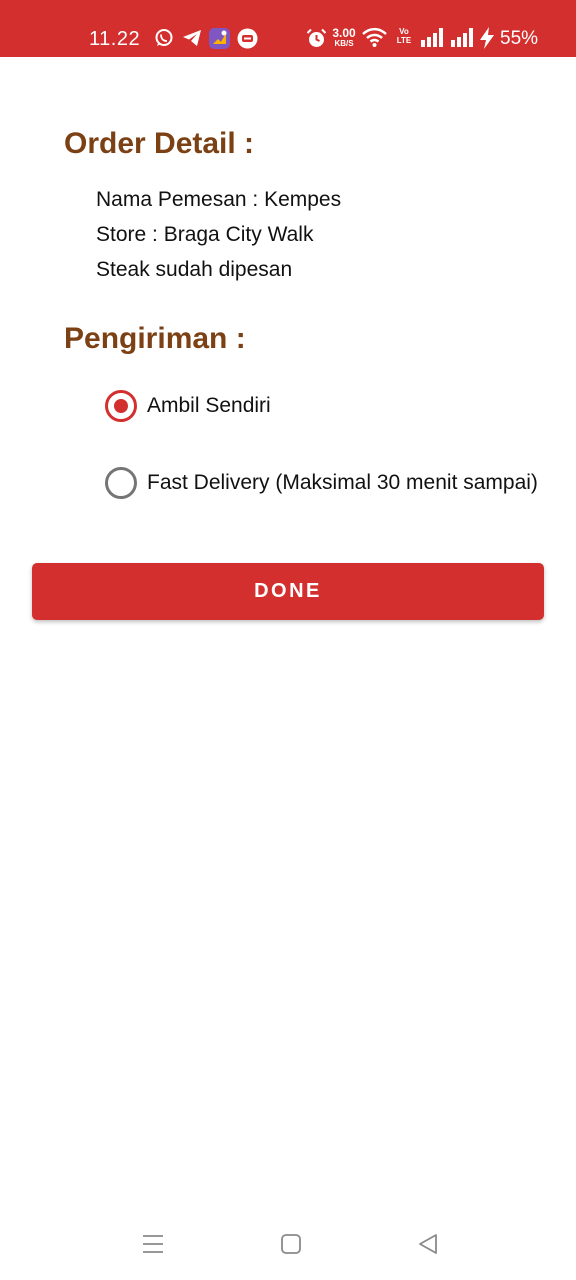 This screenshot has height=1280, width=576. What do you see at coordinates (374, 37) in the screenshot?
I see `wifi-icon` at bounding box center [374, 37].